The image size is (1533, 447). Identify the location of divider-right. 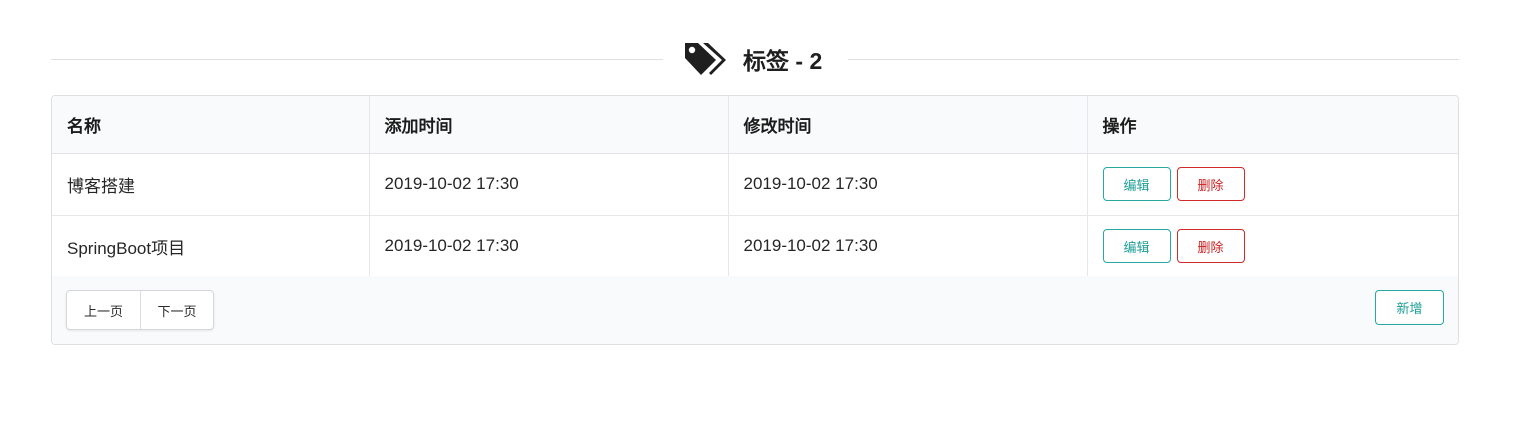
(1153, 59).